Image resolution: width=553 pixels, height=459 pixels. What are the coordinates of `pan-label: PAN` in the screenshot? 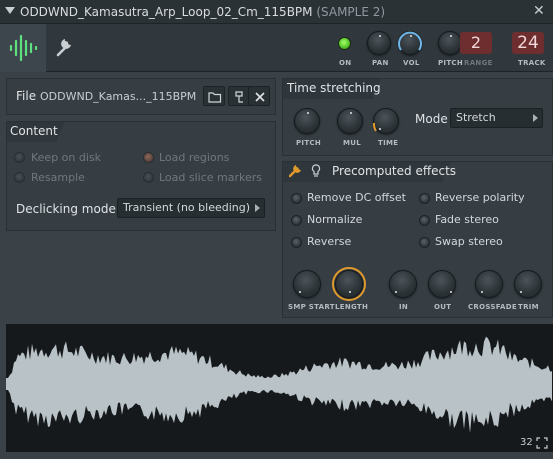 It's located at (380, 63).